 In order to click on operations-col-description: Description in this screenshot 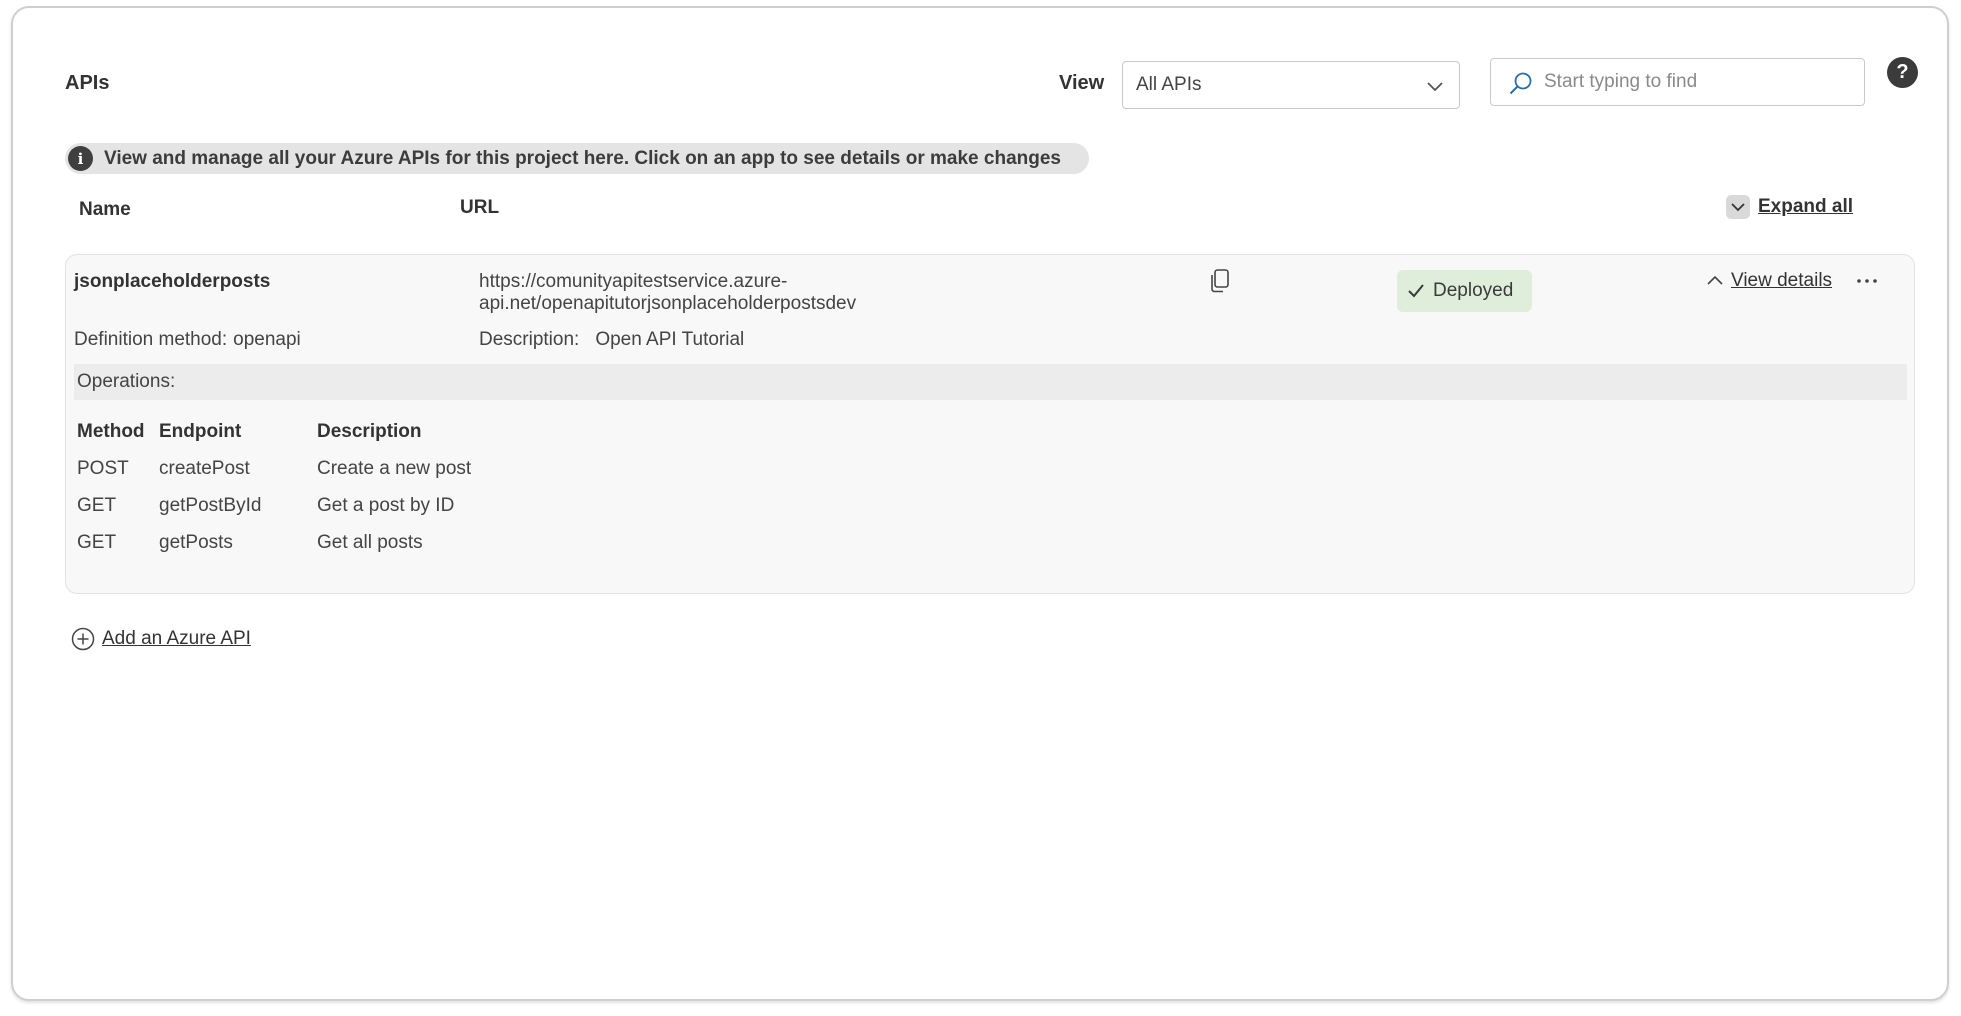, I will do `click(369, 431)`.